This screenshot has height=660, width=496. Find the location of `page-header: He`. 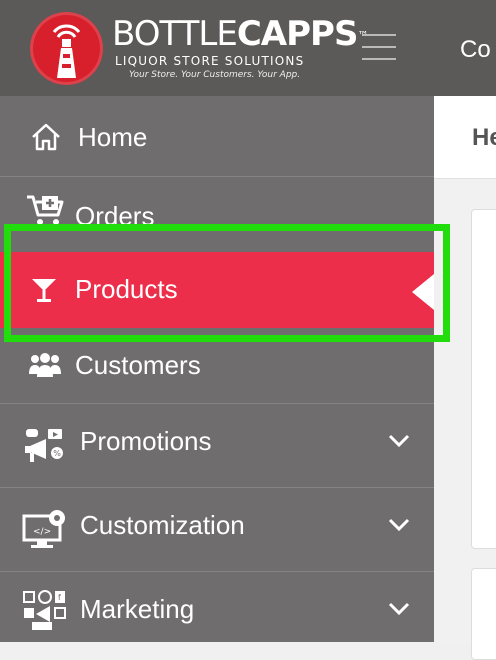

page-header: He is located at coordinates (465, 137).